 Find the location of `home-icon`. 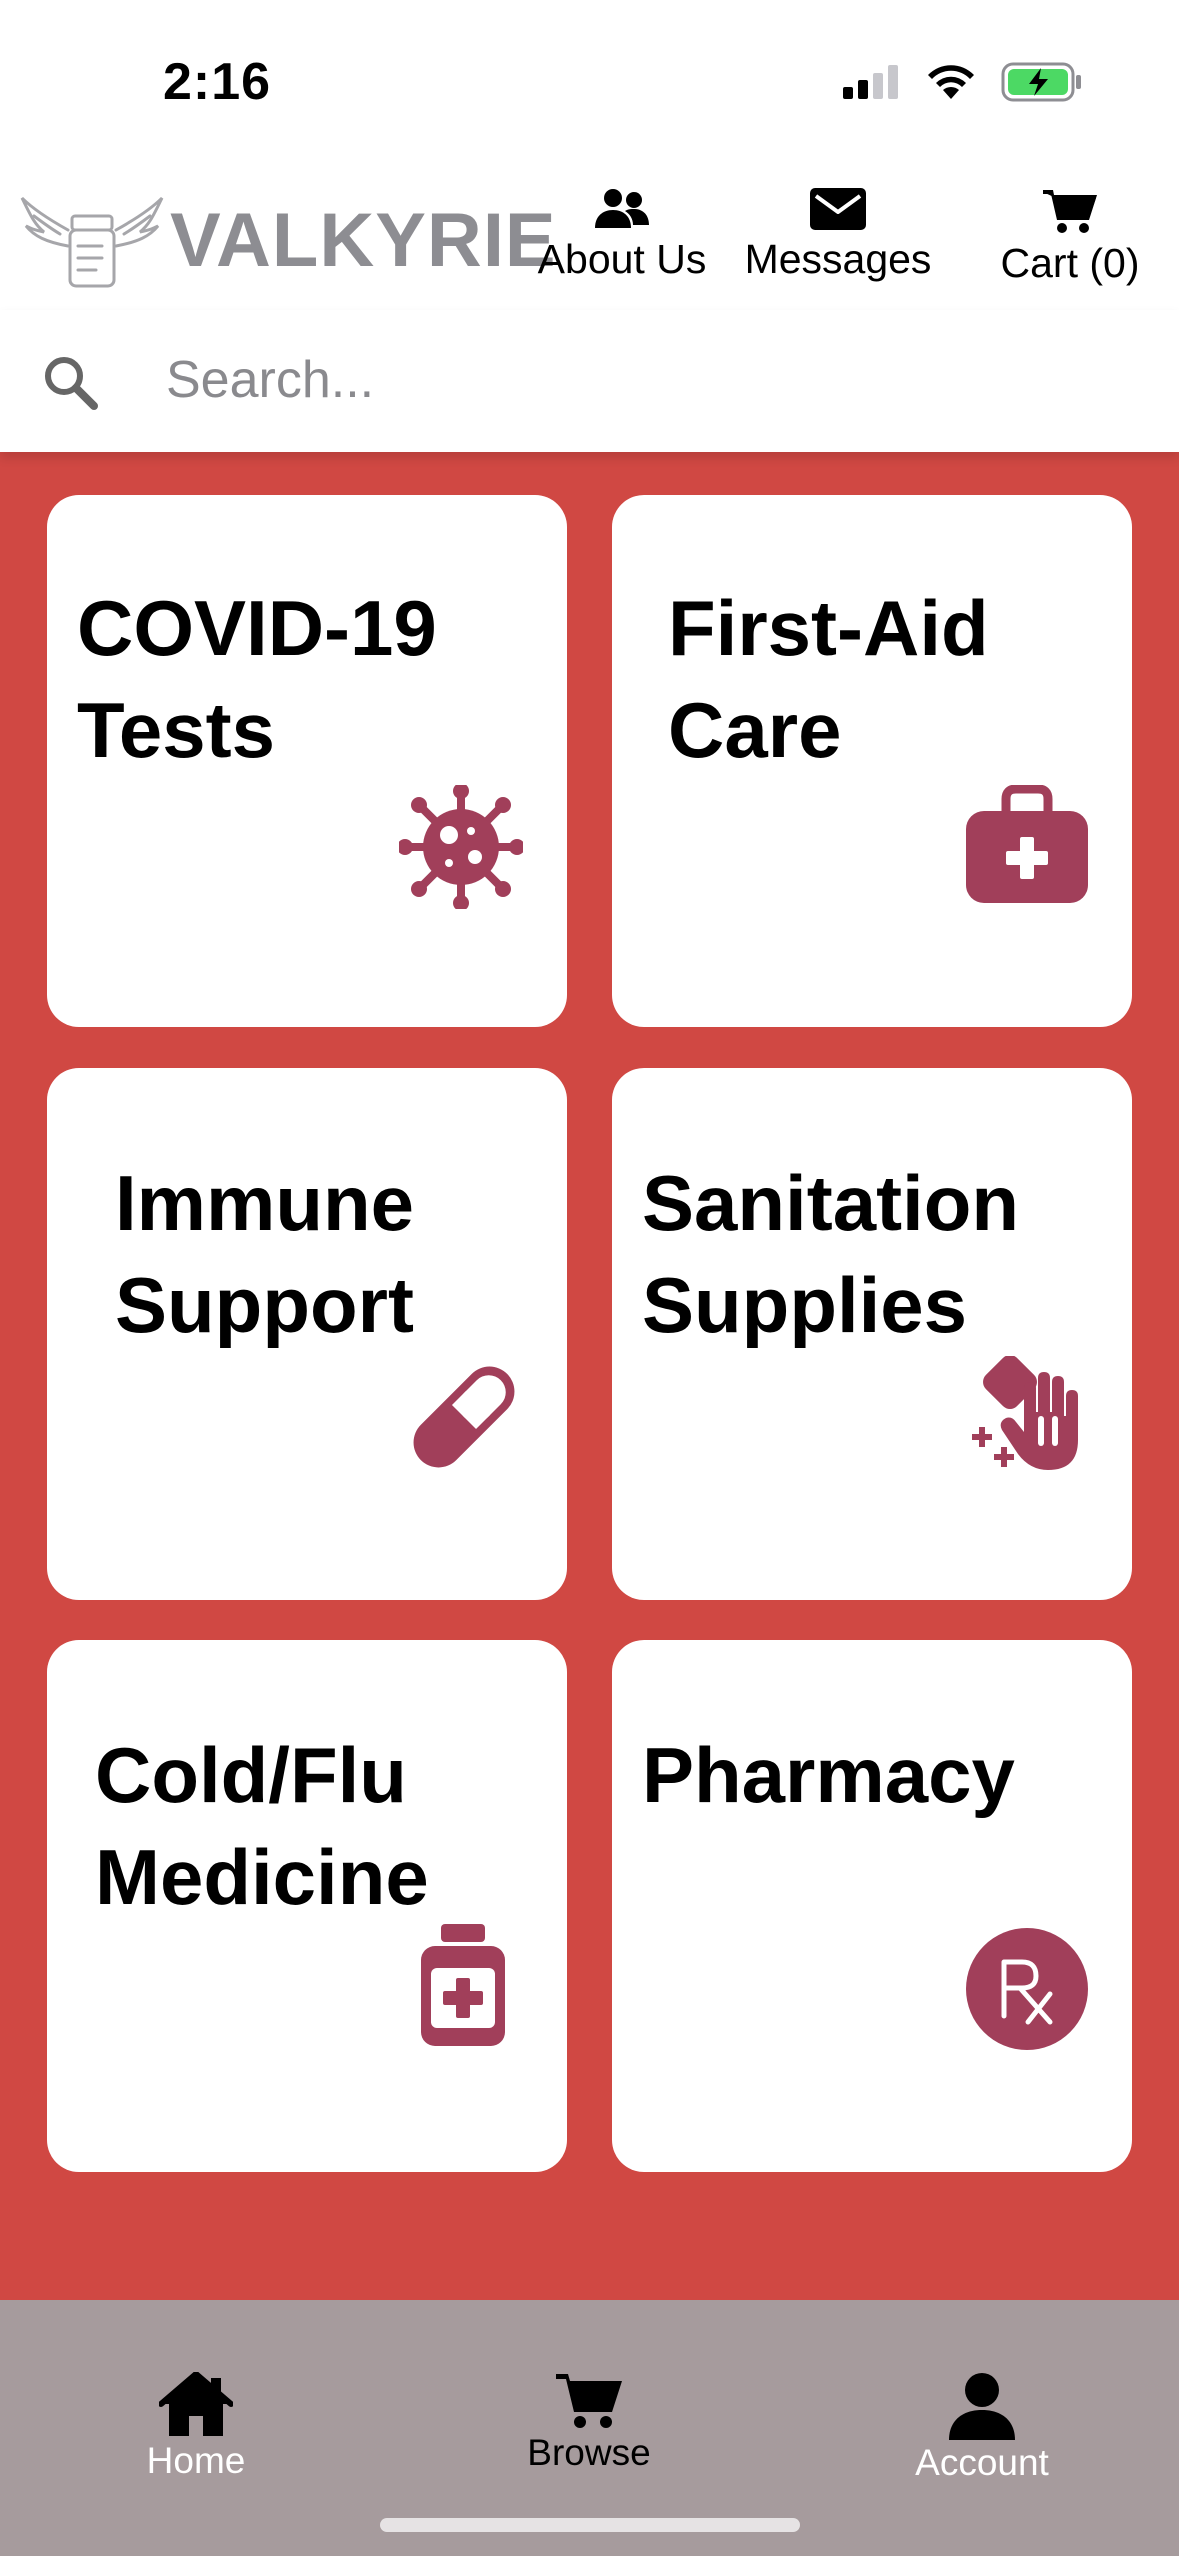

home-icon is located at coordinates (196, 2404).